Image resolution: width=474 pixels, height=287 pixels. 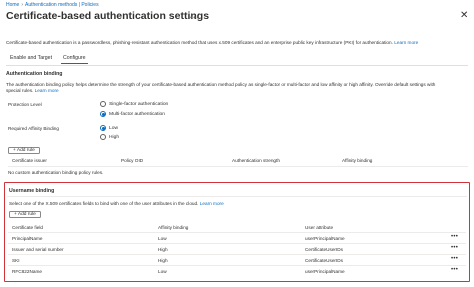 What do you see at coordinates (139, 104) in the screenshot?
I see `protection-option-single-label: Single-factor authentication` at bounding box center [139, 104].